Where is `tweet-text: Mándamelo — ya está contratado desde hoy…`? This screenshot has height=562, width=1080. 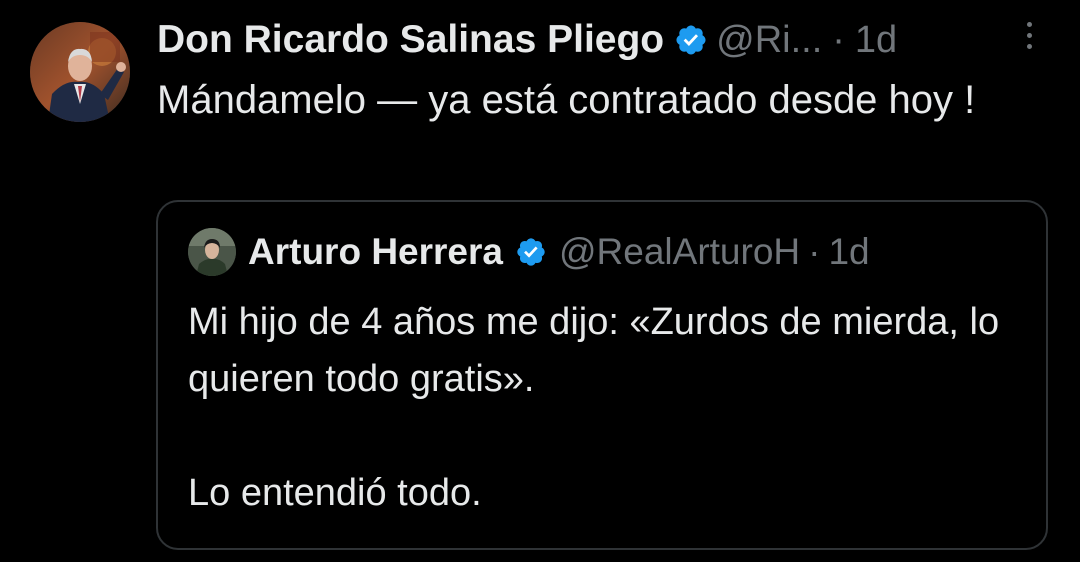 tweet-text: Mándamelo — ya está contratado desde hoy… is located at coordinates (566, 100).